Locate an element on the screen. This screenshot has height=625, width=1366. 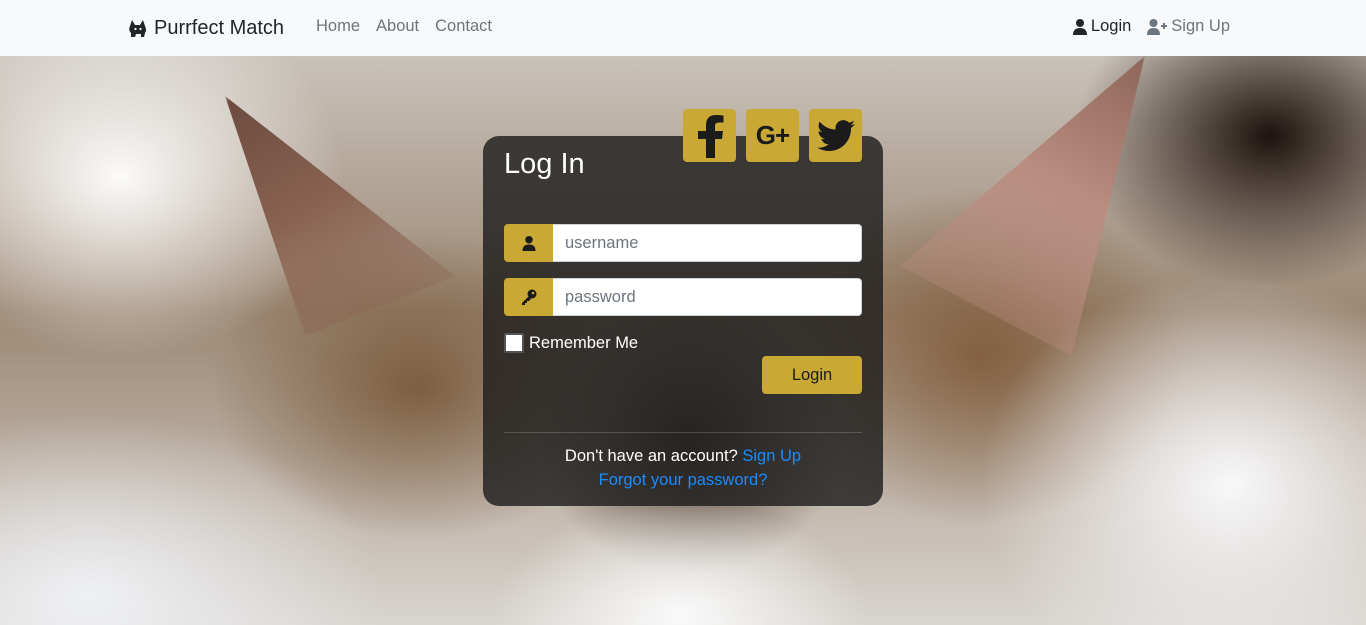
signup-link: Sign Up is located at coordinates (771, 456).